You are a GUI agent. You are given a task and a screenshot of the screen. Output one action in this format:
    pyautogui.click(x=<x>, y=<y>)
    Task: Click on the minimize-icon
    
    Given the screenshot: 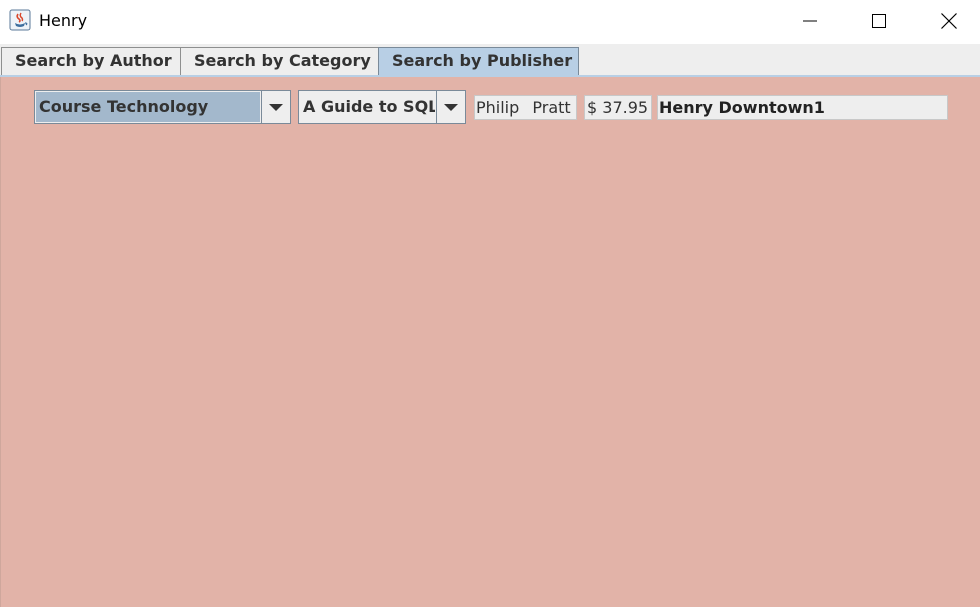 What is the action you would take?
    pyautogui.click(x=810, y=21)
    